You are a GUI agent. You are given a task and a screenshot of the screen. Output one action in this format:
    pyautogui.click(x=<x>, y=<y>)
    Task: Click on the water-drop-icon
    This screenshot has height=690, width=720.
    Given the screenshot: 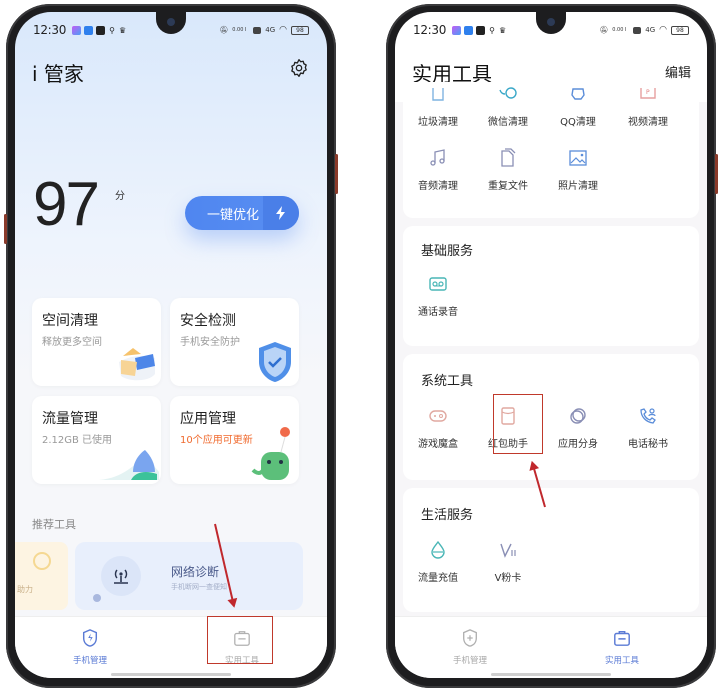 What is the action you would take?
    pyautogui.click(x=129, y=465)
    